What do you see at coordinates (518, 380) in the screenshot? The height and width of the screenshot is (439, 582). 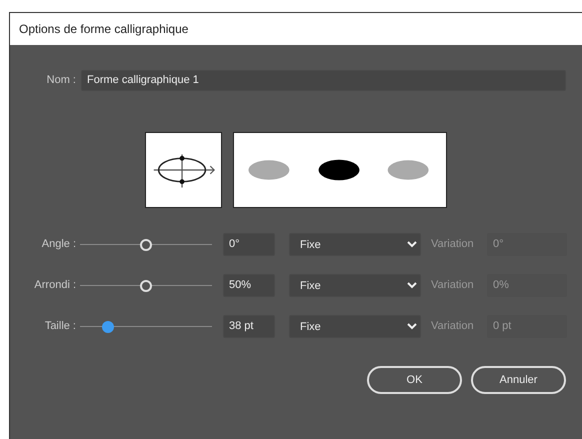 I see `dialog-button: Annuler` at bounding box center [518, 380].